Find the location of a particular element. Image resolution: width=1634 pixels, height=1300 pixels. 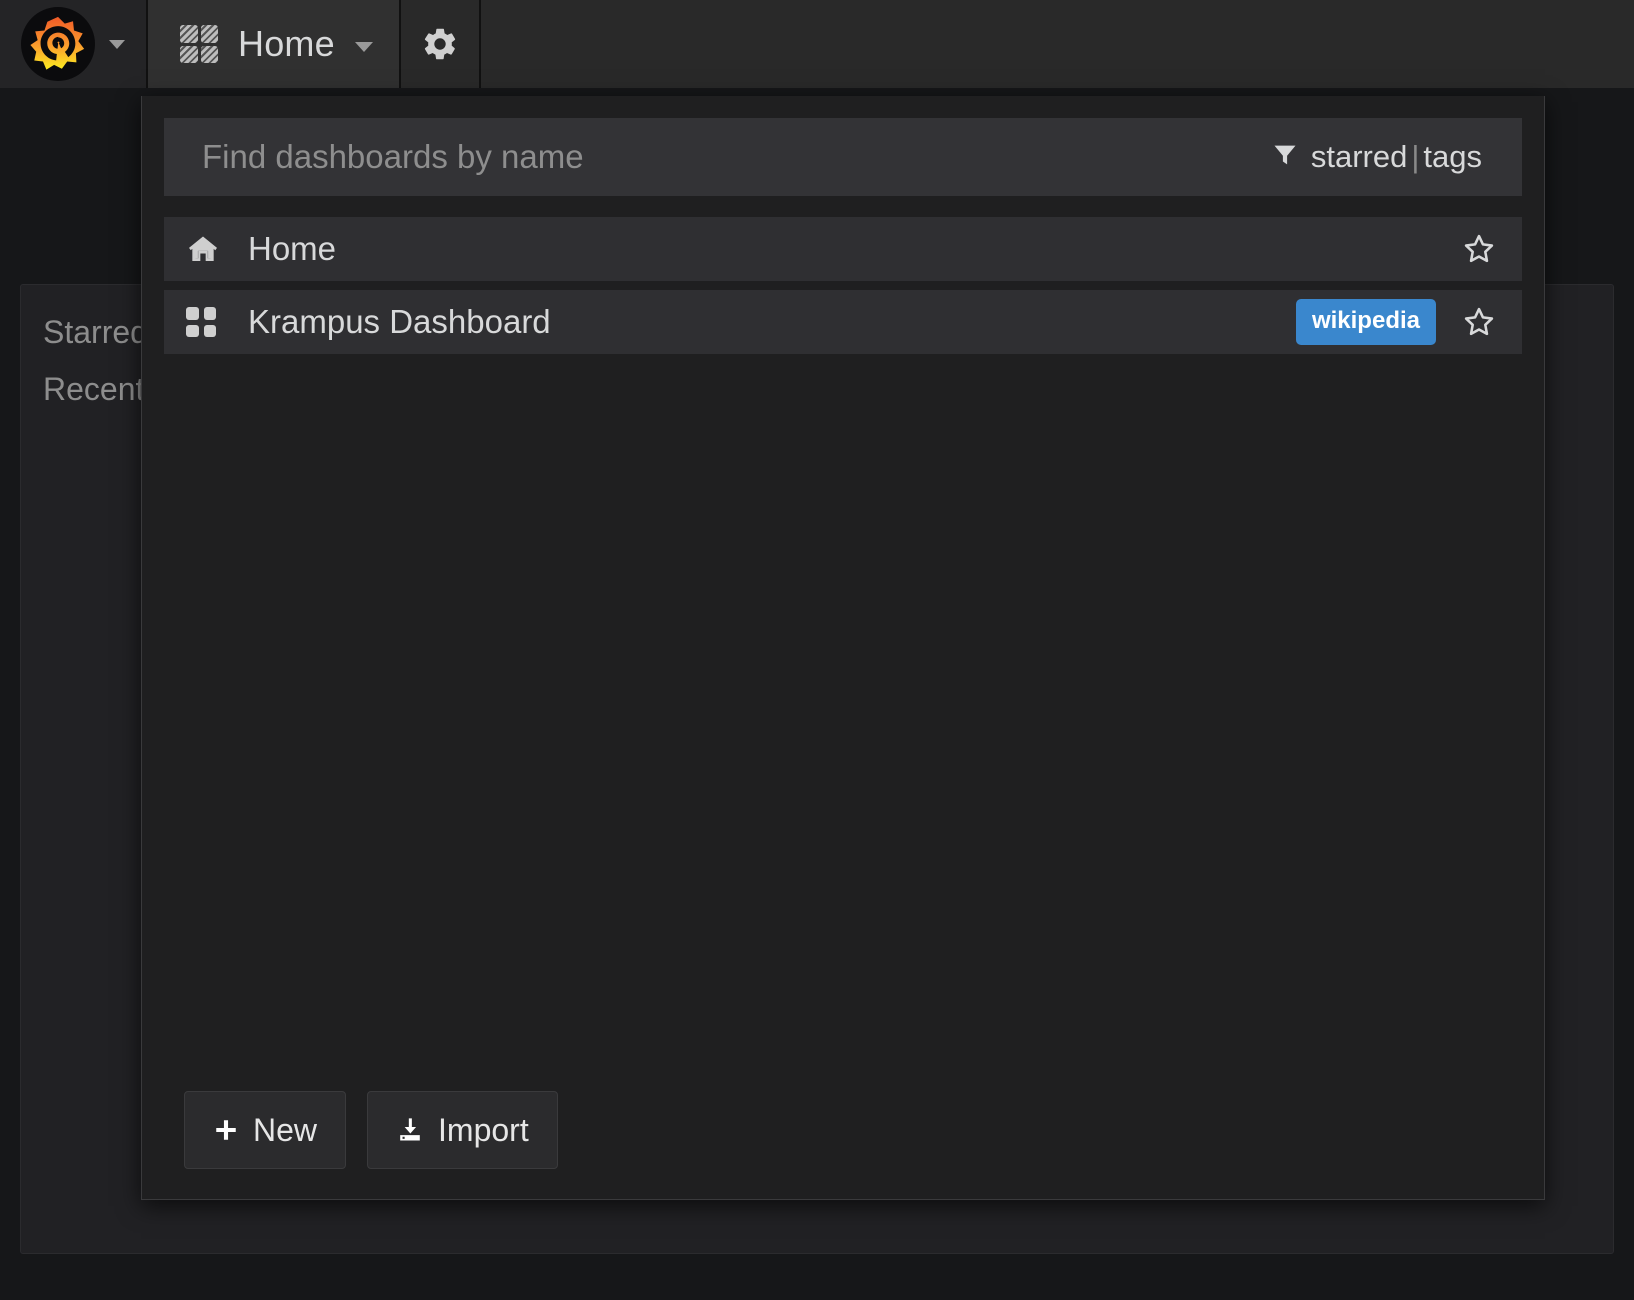

new-button-label: New is located at coordinates (285, 1129).